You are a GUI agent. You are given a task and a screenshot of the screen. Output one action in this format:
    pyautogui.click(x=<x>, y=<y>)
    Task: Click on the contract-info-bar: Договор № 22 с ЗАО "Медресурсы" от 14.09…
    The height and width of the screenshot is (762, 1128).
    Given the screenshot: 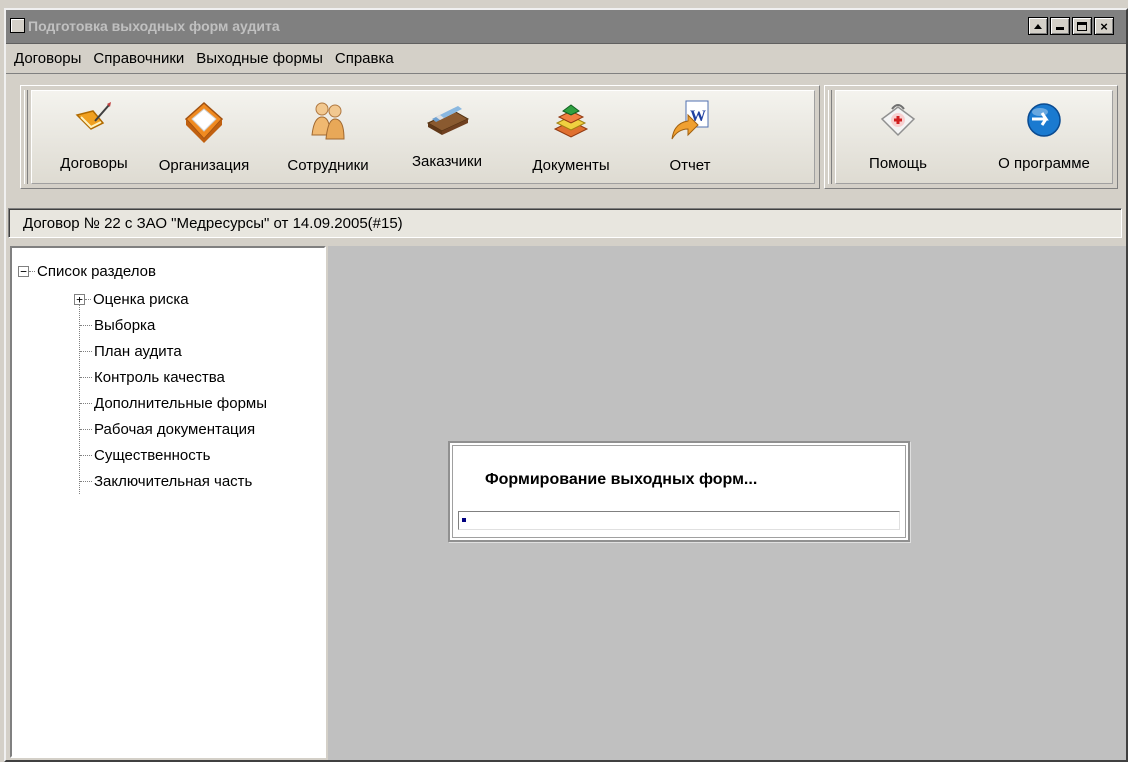 What is the action you would take?
    pyautogui.click(x=565, y=223)
    